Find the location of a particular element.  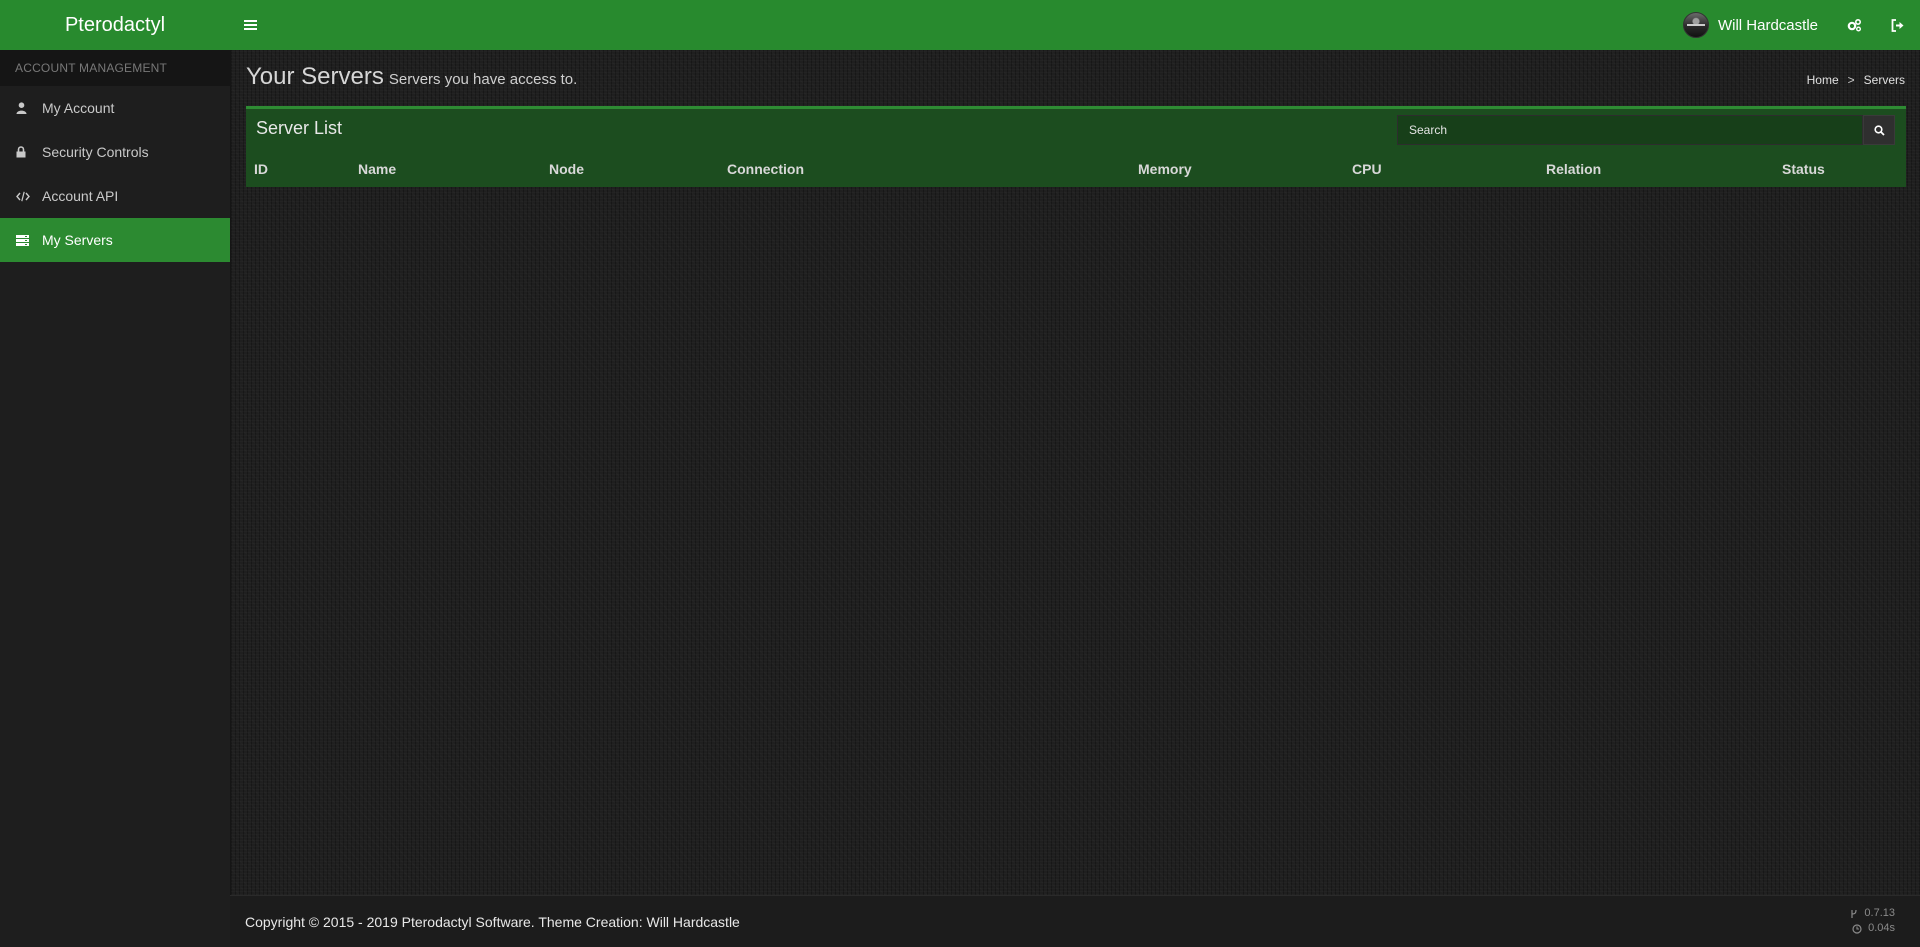

search-button is located at coordinates (1879, 130).